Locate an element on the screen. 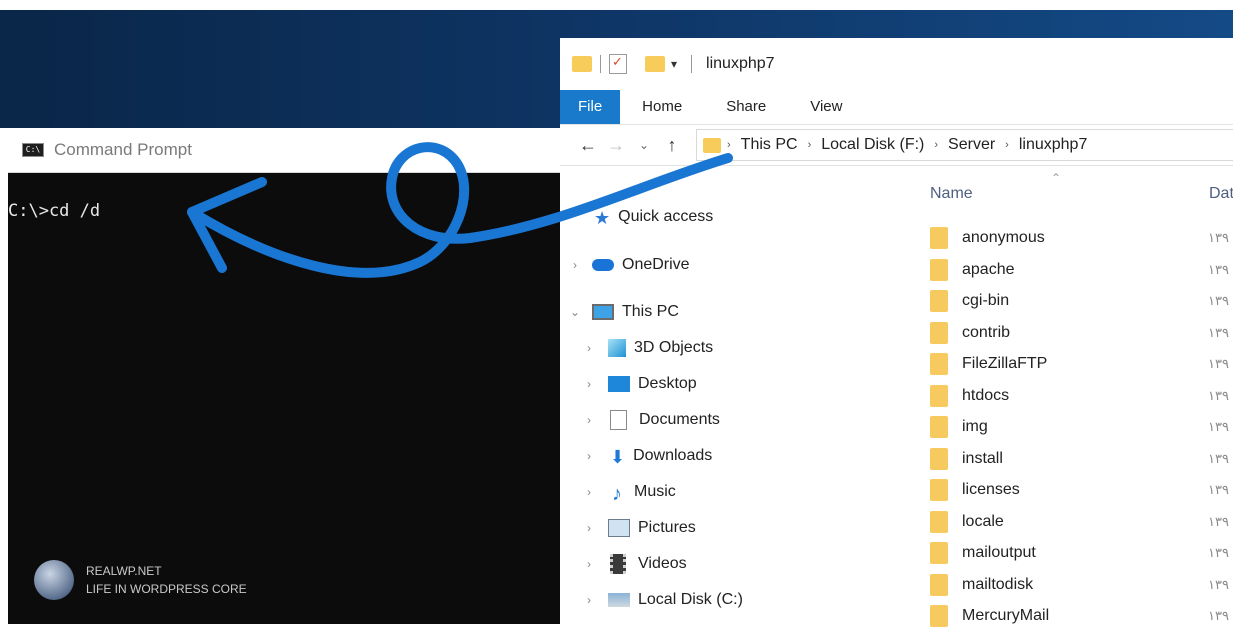  forward-arrow-icon: → is located at coordinates (616, 145).